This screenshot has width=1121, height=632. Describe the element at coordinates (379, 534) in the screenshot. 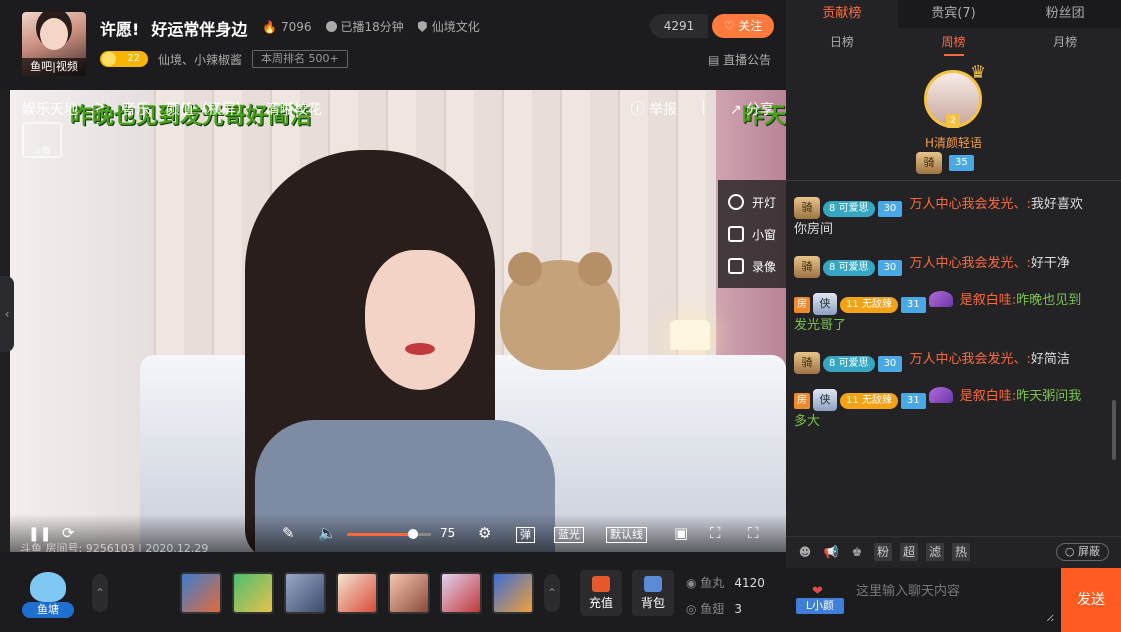

I see `volume-slider-fill` at that location.